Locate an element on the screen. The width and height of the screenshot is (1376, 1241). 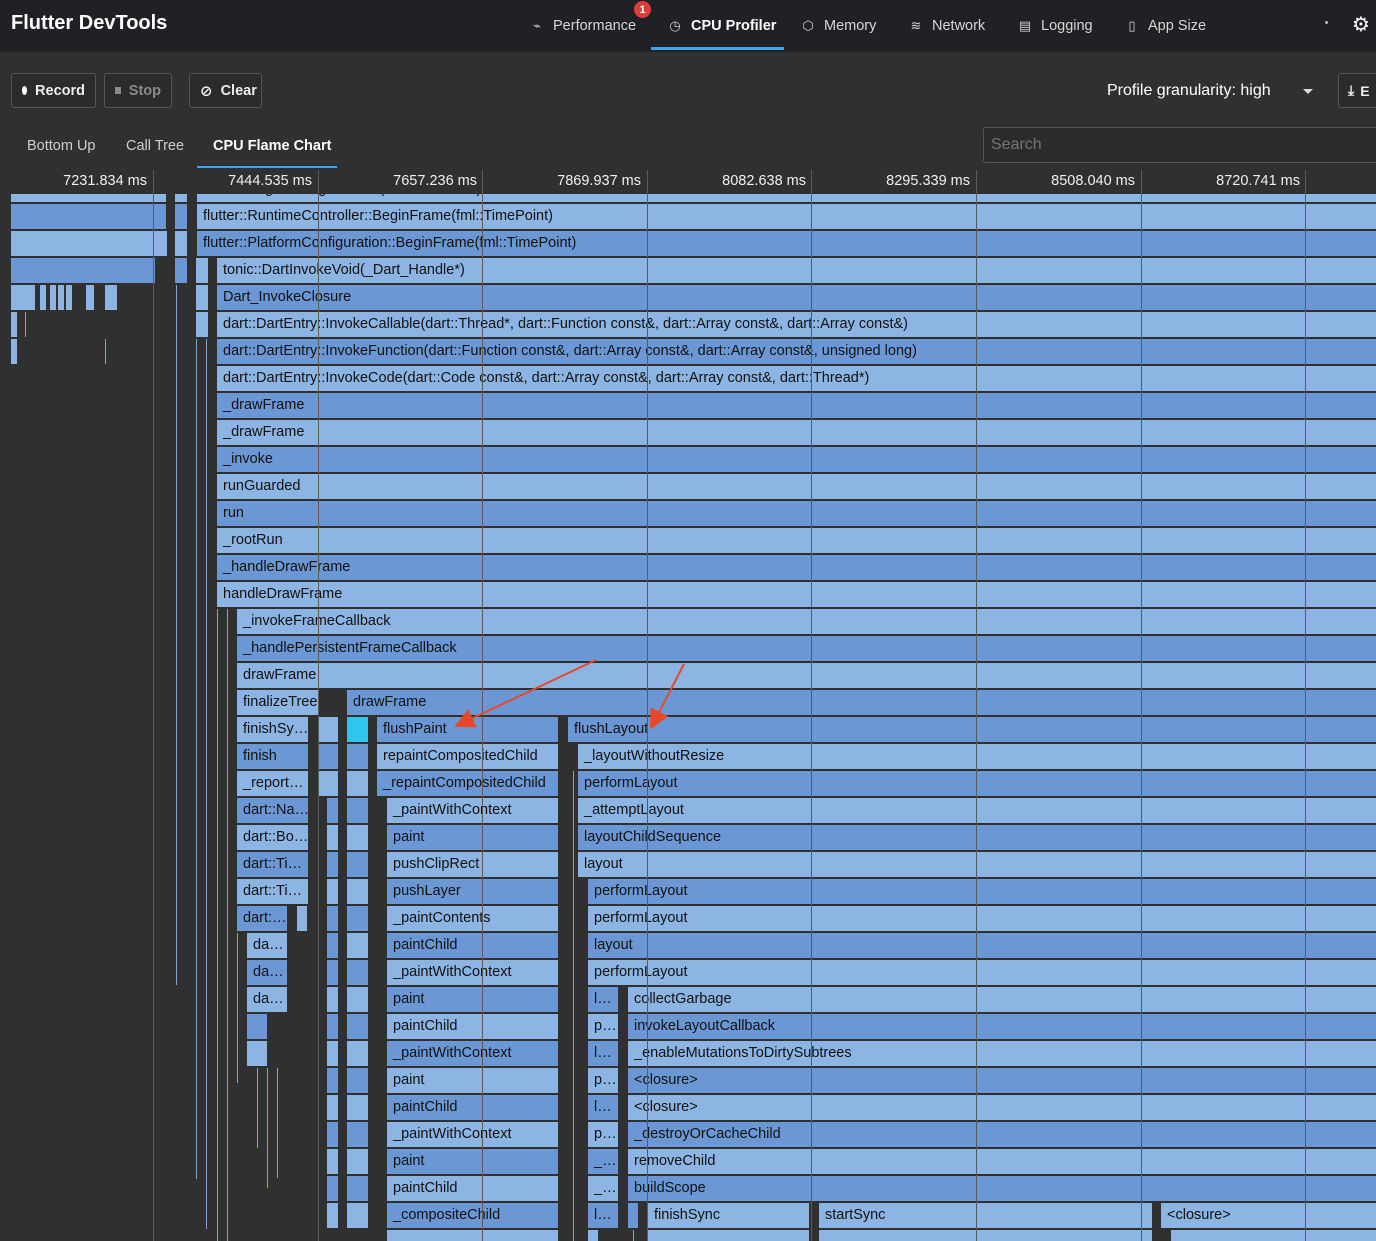
export-button: ⤓ E is located at coordinates (1357, 90).